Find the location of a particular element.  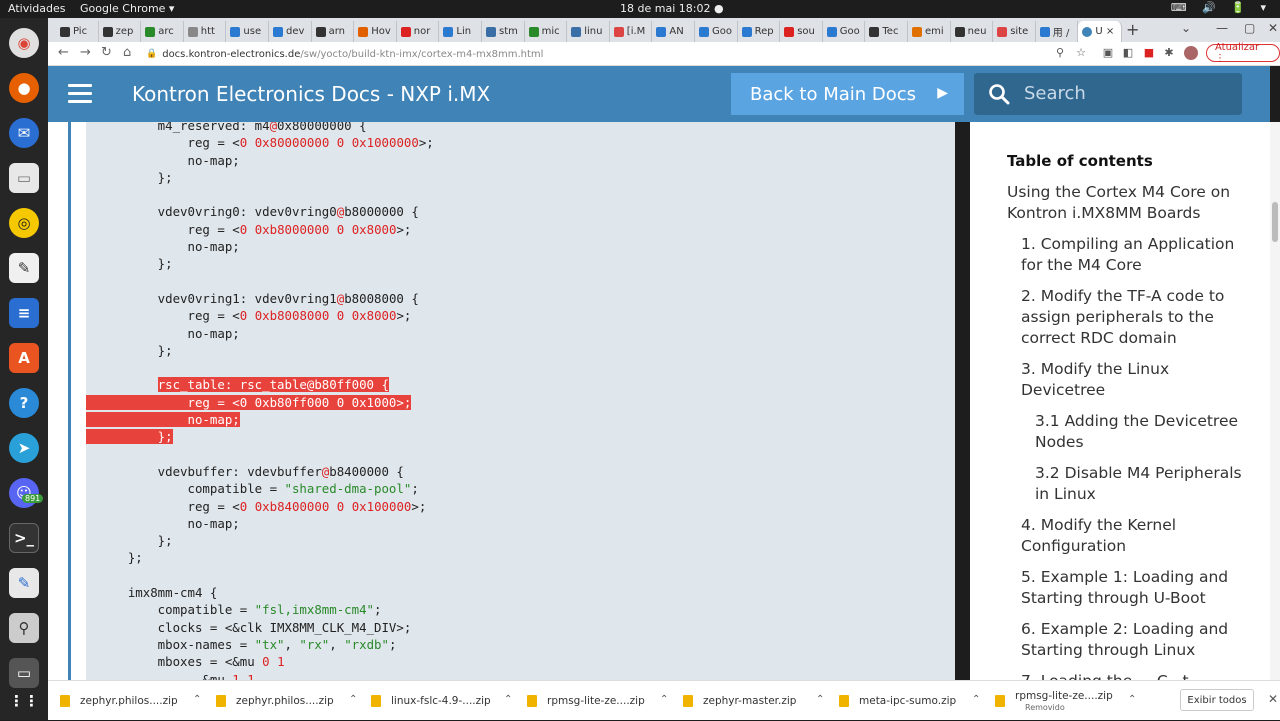

trash-icon: ▭ is located at coordinates (24, 673).